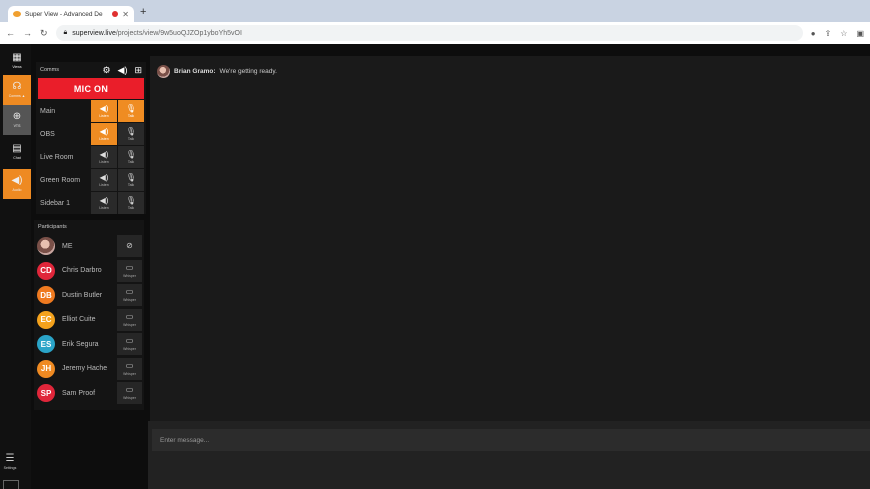  I want to click on channel-name: Green Room, so click(60, 180).